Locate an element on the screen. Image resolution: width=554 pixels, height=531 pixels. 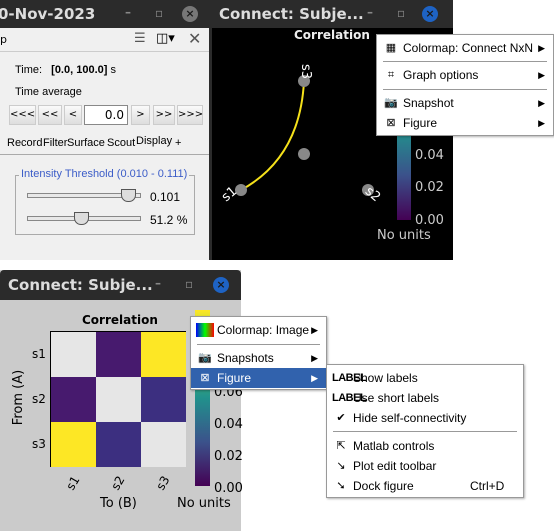
tab-scout: Scout is located at coordinates (121, 143).